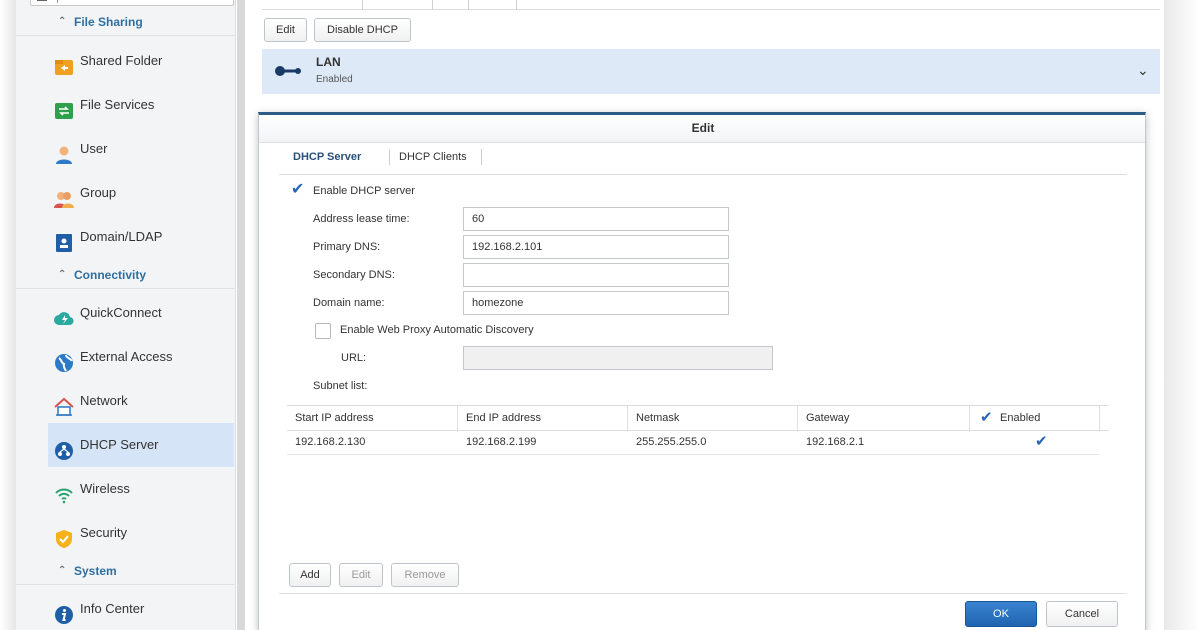 This screenshot has height=630, width=1200. Describe the element at coordinates (64, 359) in the screenshot. I see `globe-icon` at that location.